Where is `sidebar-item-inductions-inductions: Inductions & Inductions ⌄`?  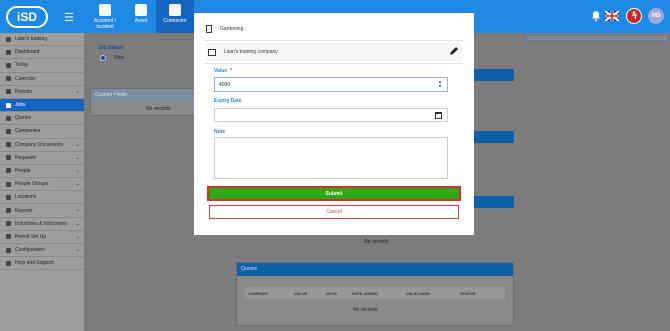 sidebar-item-inductions-inductions: Inductions & Inductions ⌄ is located at coordinates (42, 224).